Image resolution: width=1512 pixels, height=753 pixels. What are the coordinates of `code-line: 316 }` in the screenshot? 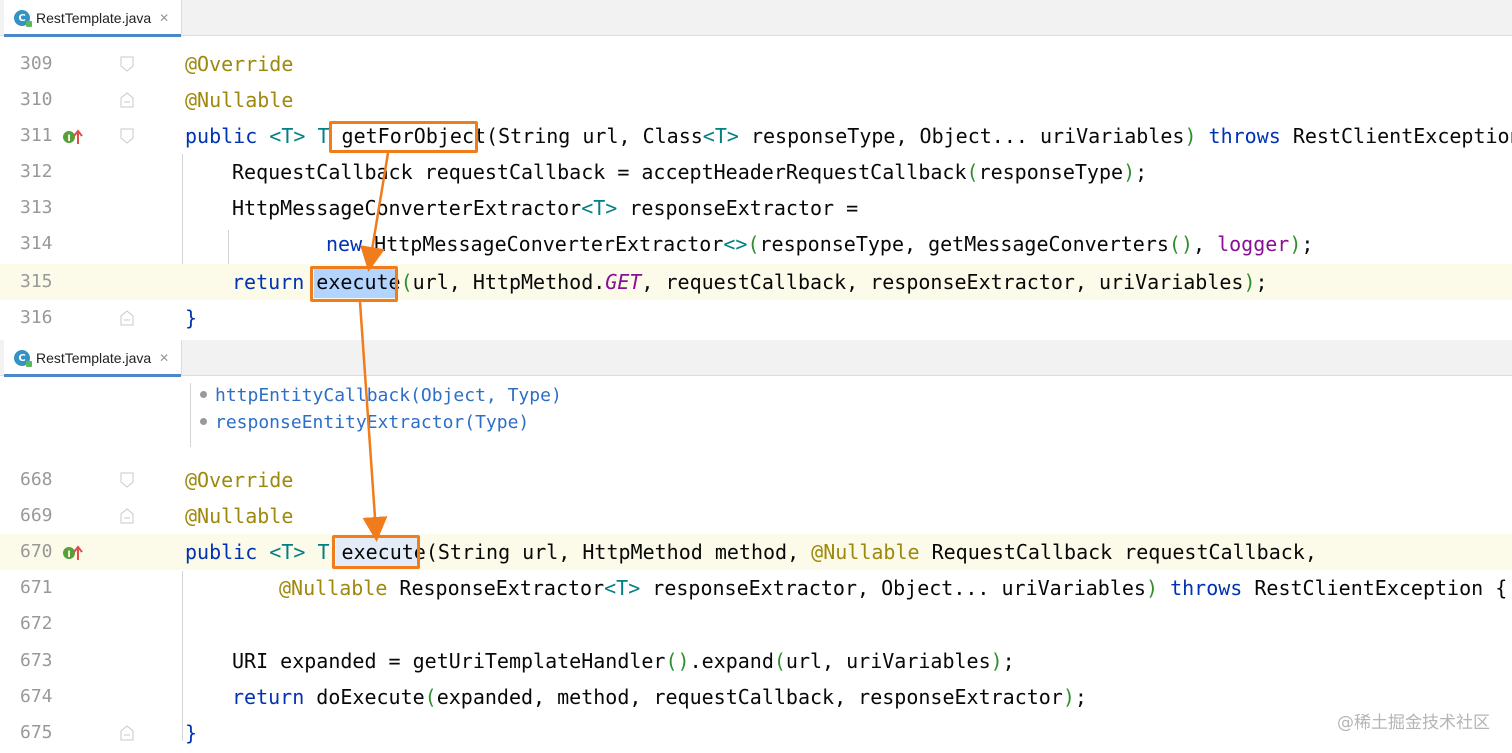 It's located at (756, 318).